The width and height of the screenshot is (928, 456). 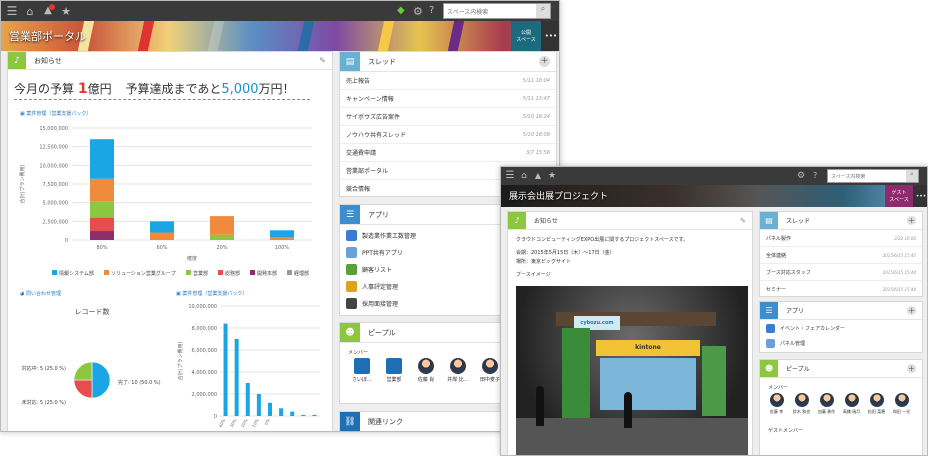 What do you see at coordinates (448, 135) in the screenshot?
I see `thread-item: ノウハウ共有スレッド 5/10 18:08` at bounding box center [448, 135].